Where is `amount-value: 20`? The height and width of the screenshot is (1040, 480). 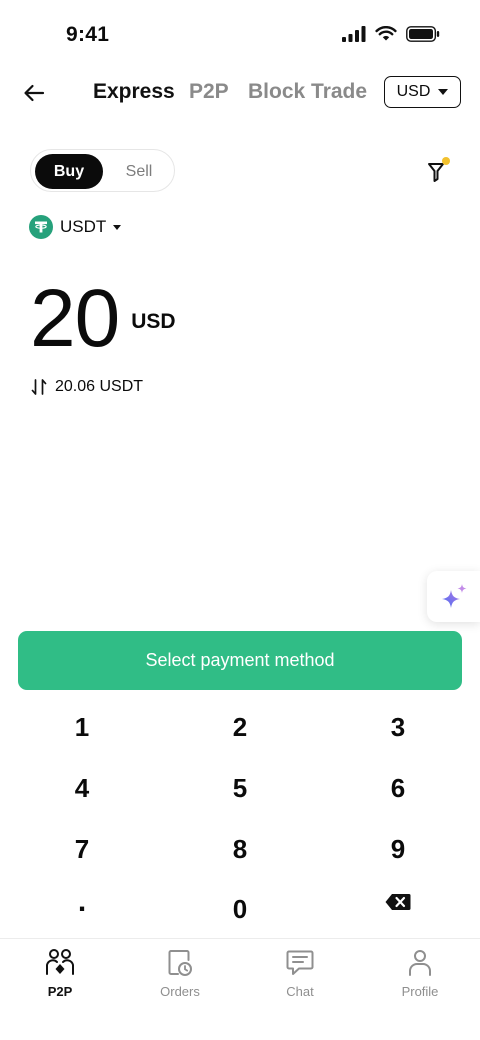
amount-value: 20 is located at coordinates (75, 318).